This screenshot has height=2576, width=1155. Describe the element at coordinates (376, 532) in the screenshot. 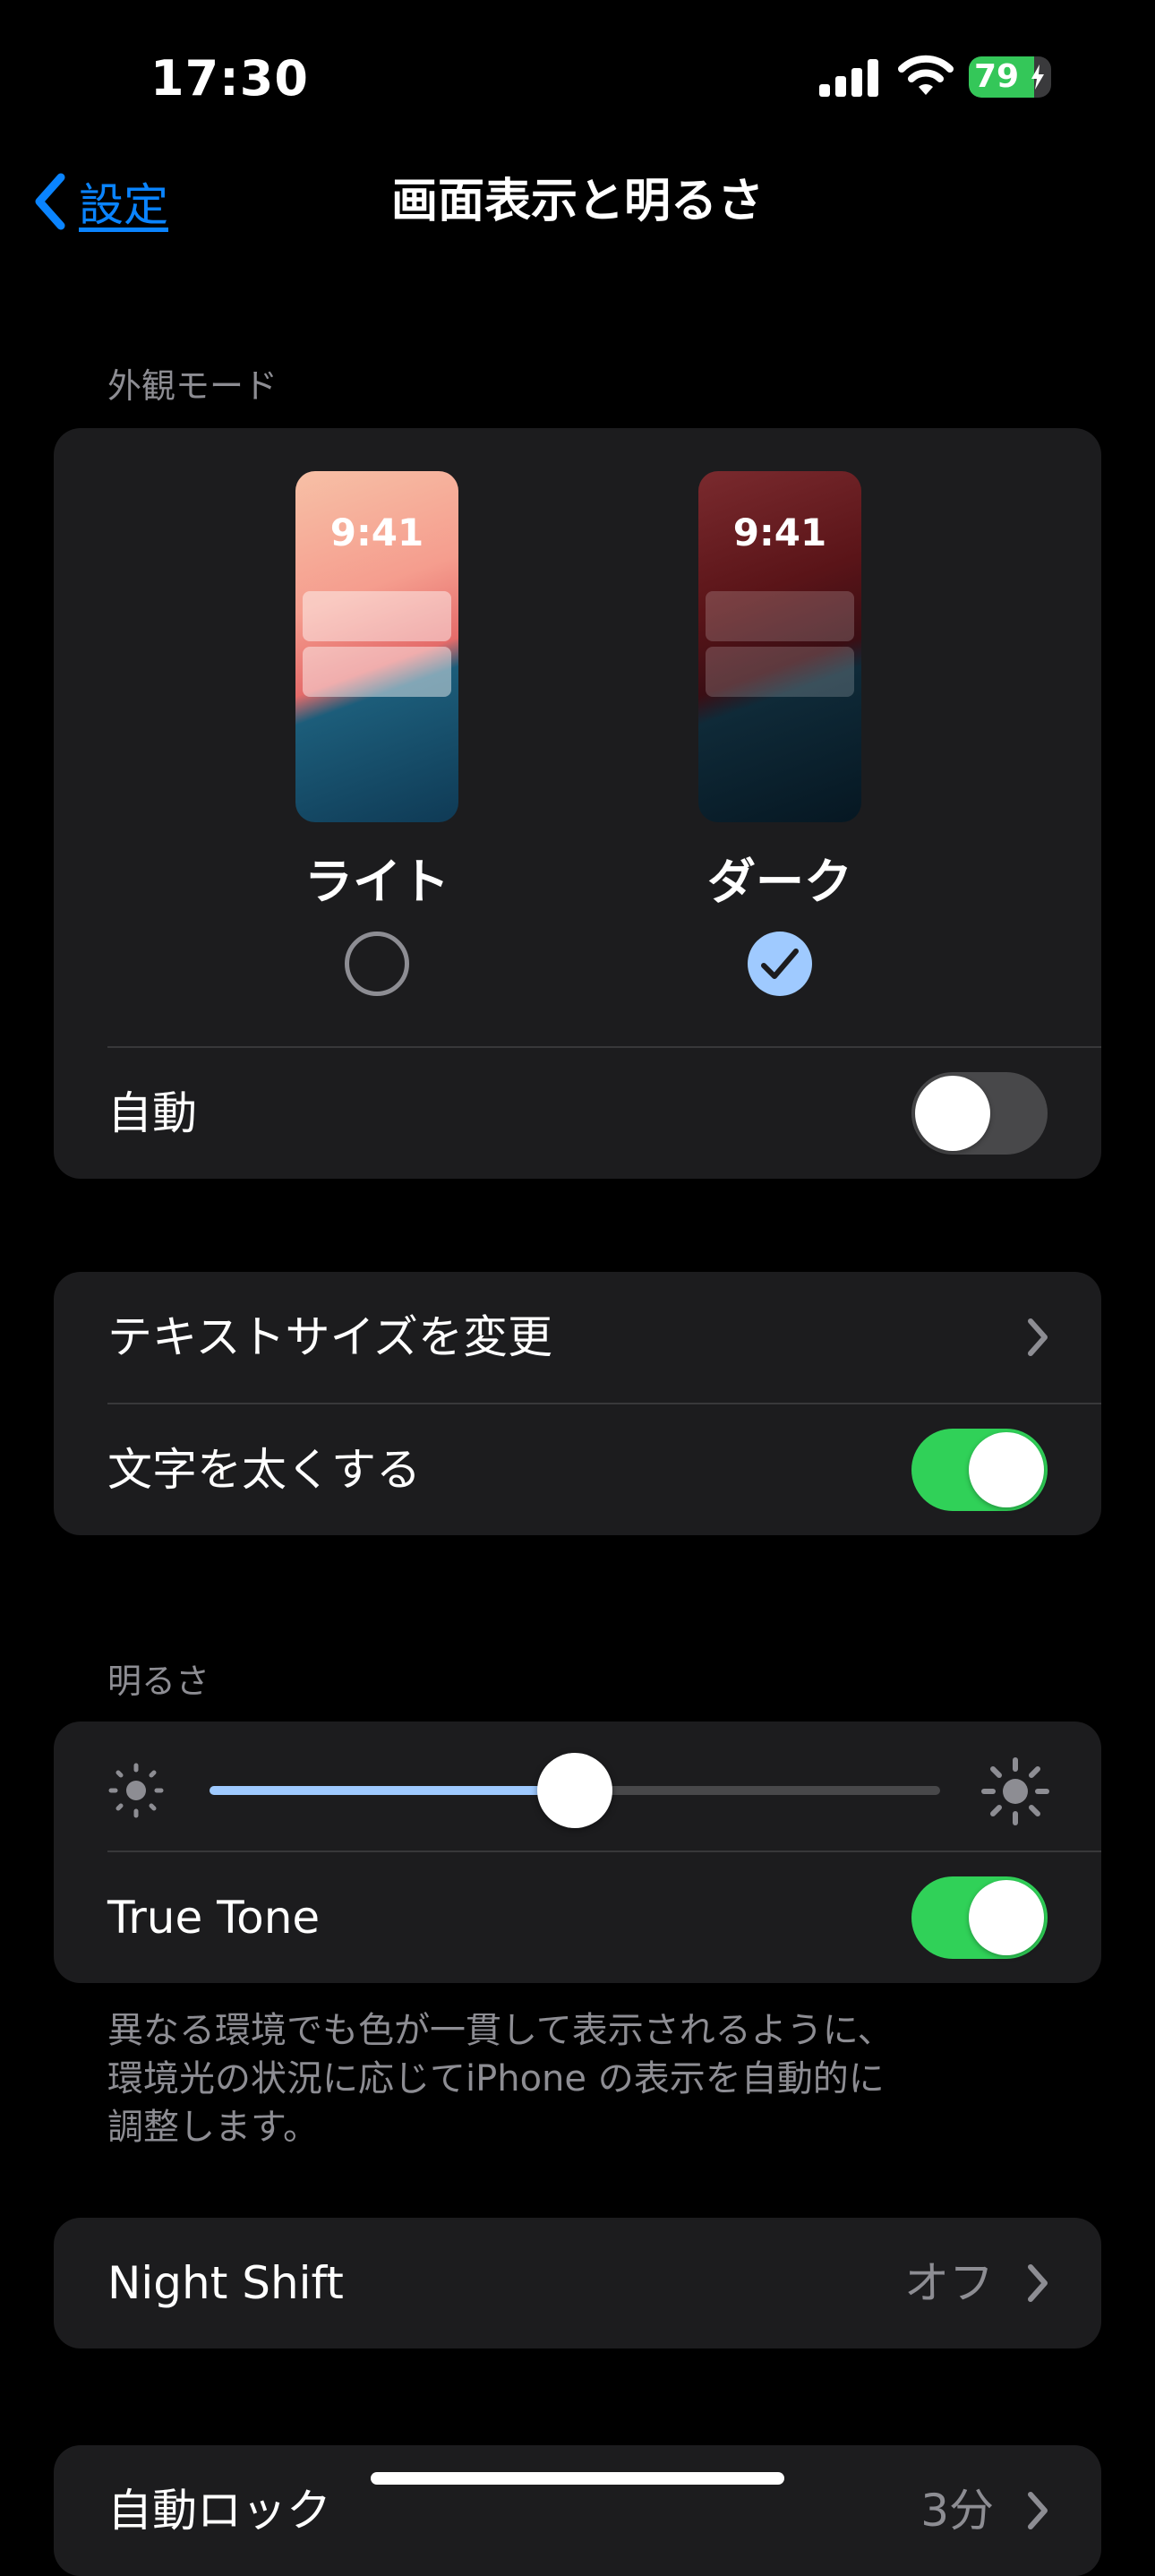

I see `light-preview-time: 9:41` at that location.